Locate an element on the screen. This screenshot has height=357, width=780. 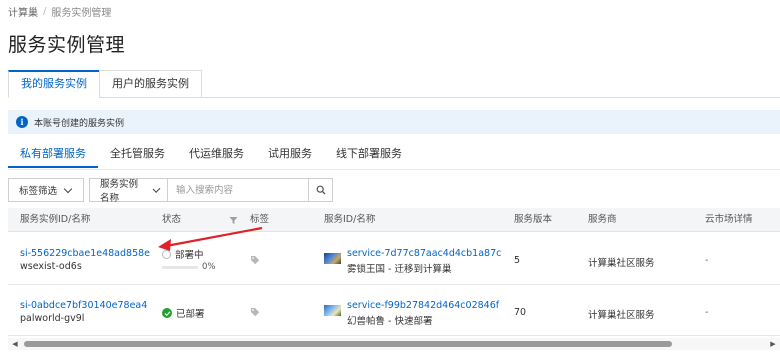
tab-my-instances: 我的服务实例 is located at coordinates (54, 84).